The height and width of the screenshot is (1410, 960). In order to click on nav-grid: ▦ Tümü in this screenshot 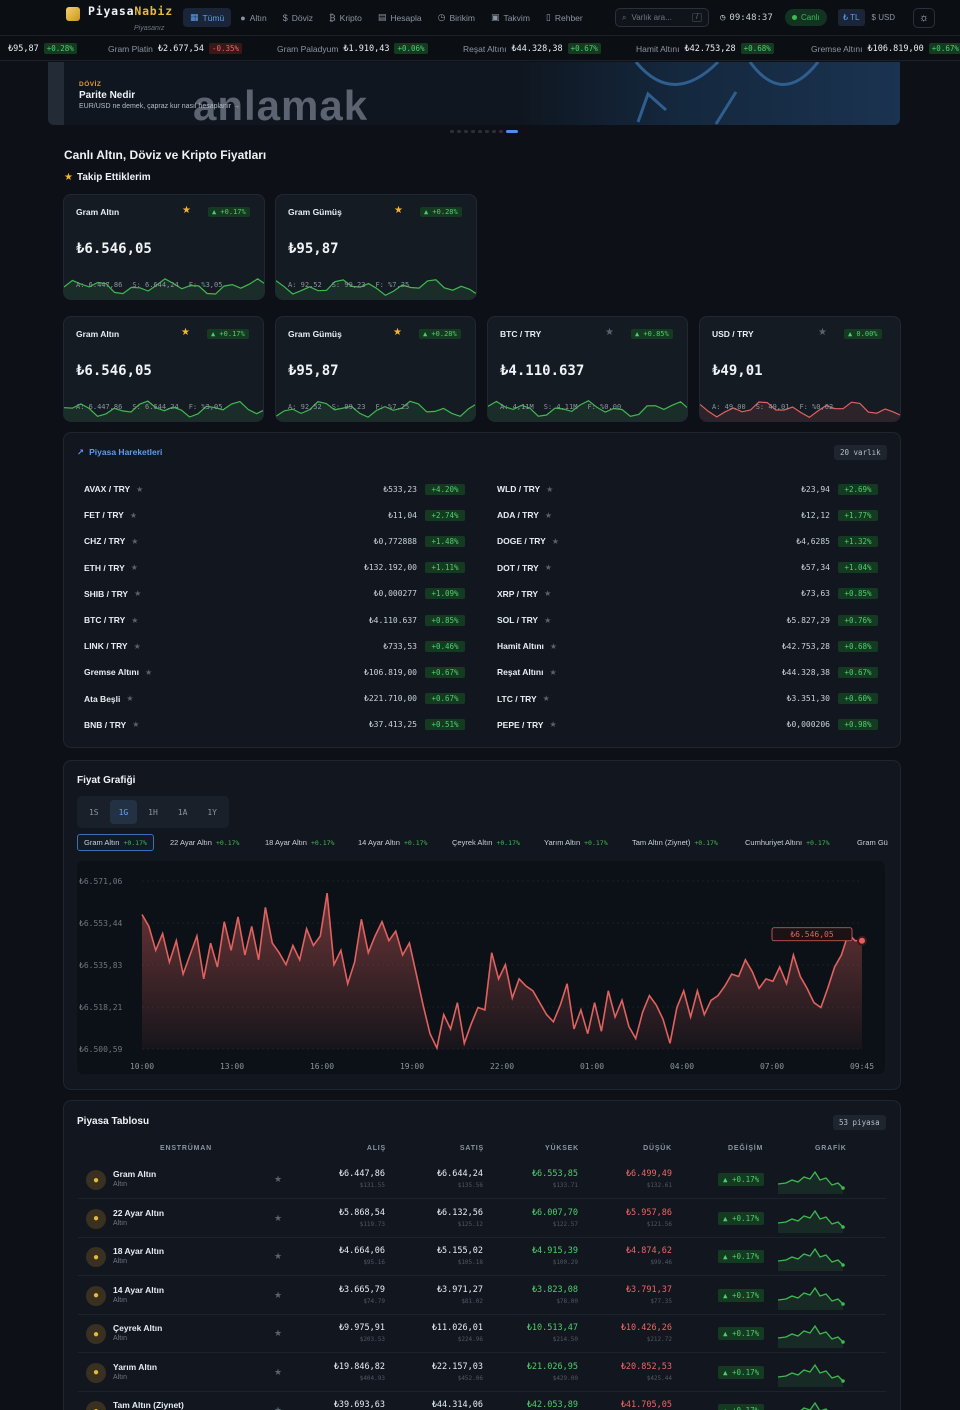, I will do `click(207, 17)`.